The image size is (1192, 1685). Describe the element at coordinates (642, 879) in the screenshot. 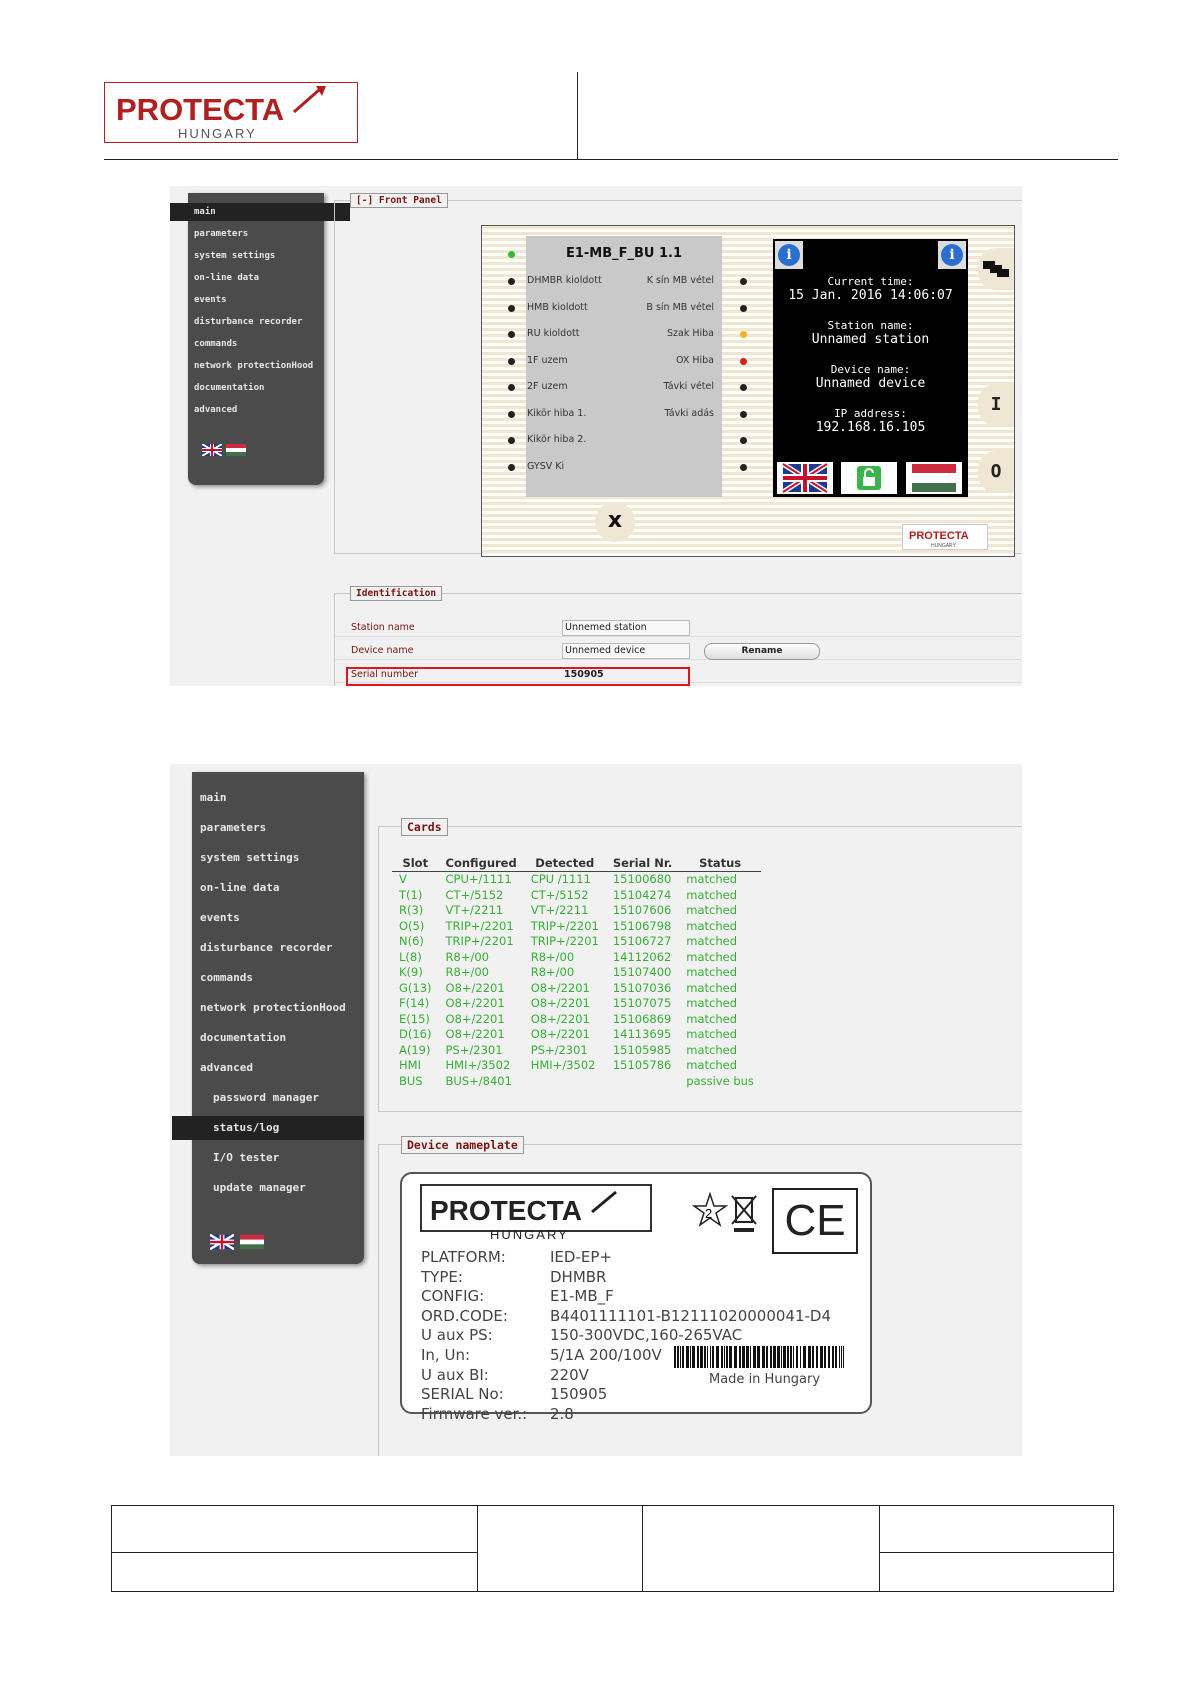

I see `table-cell: 15100680` at that location.